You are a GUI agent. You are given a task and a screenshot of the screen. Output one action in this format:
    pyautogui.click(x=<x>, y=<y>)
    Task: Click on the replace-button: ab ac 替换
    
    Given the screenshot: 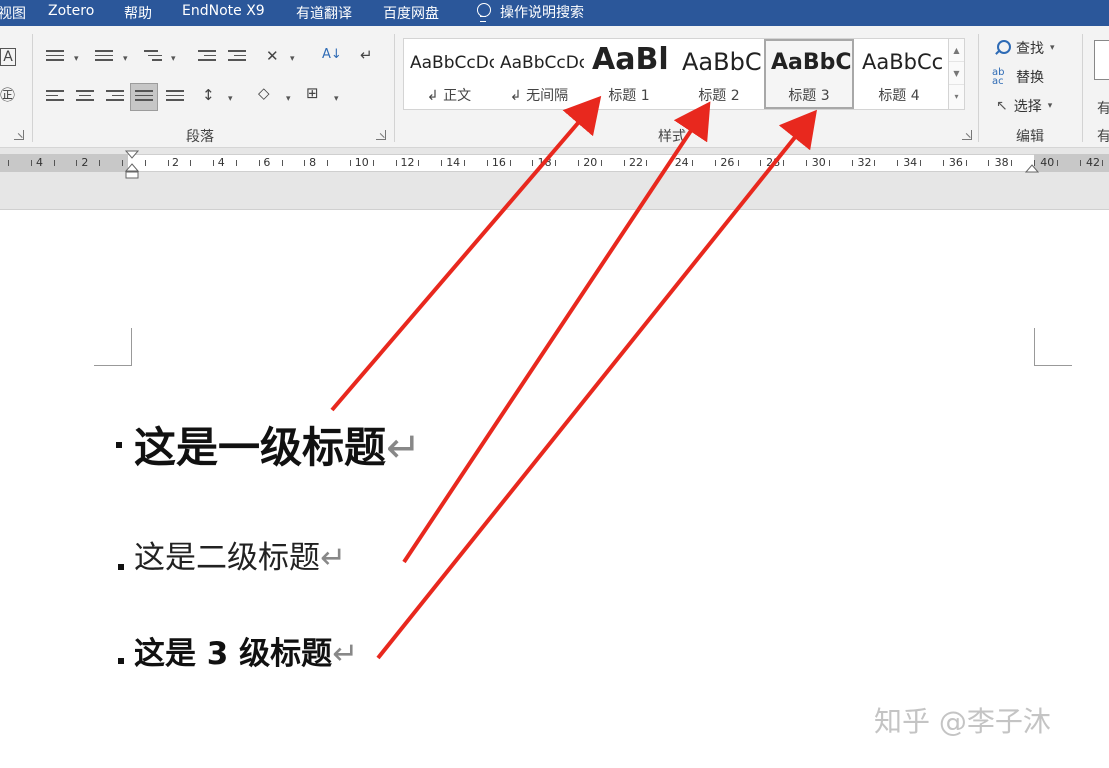 What is the action you would take?
    pyautogui.click(x=1018, y=77)
    